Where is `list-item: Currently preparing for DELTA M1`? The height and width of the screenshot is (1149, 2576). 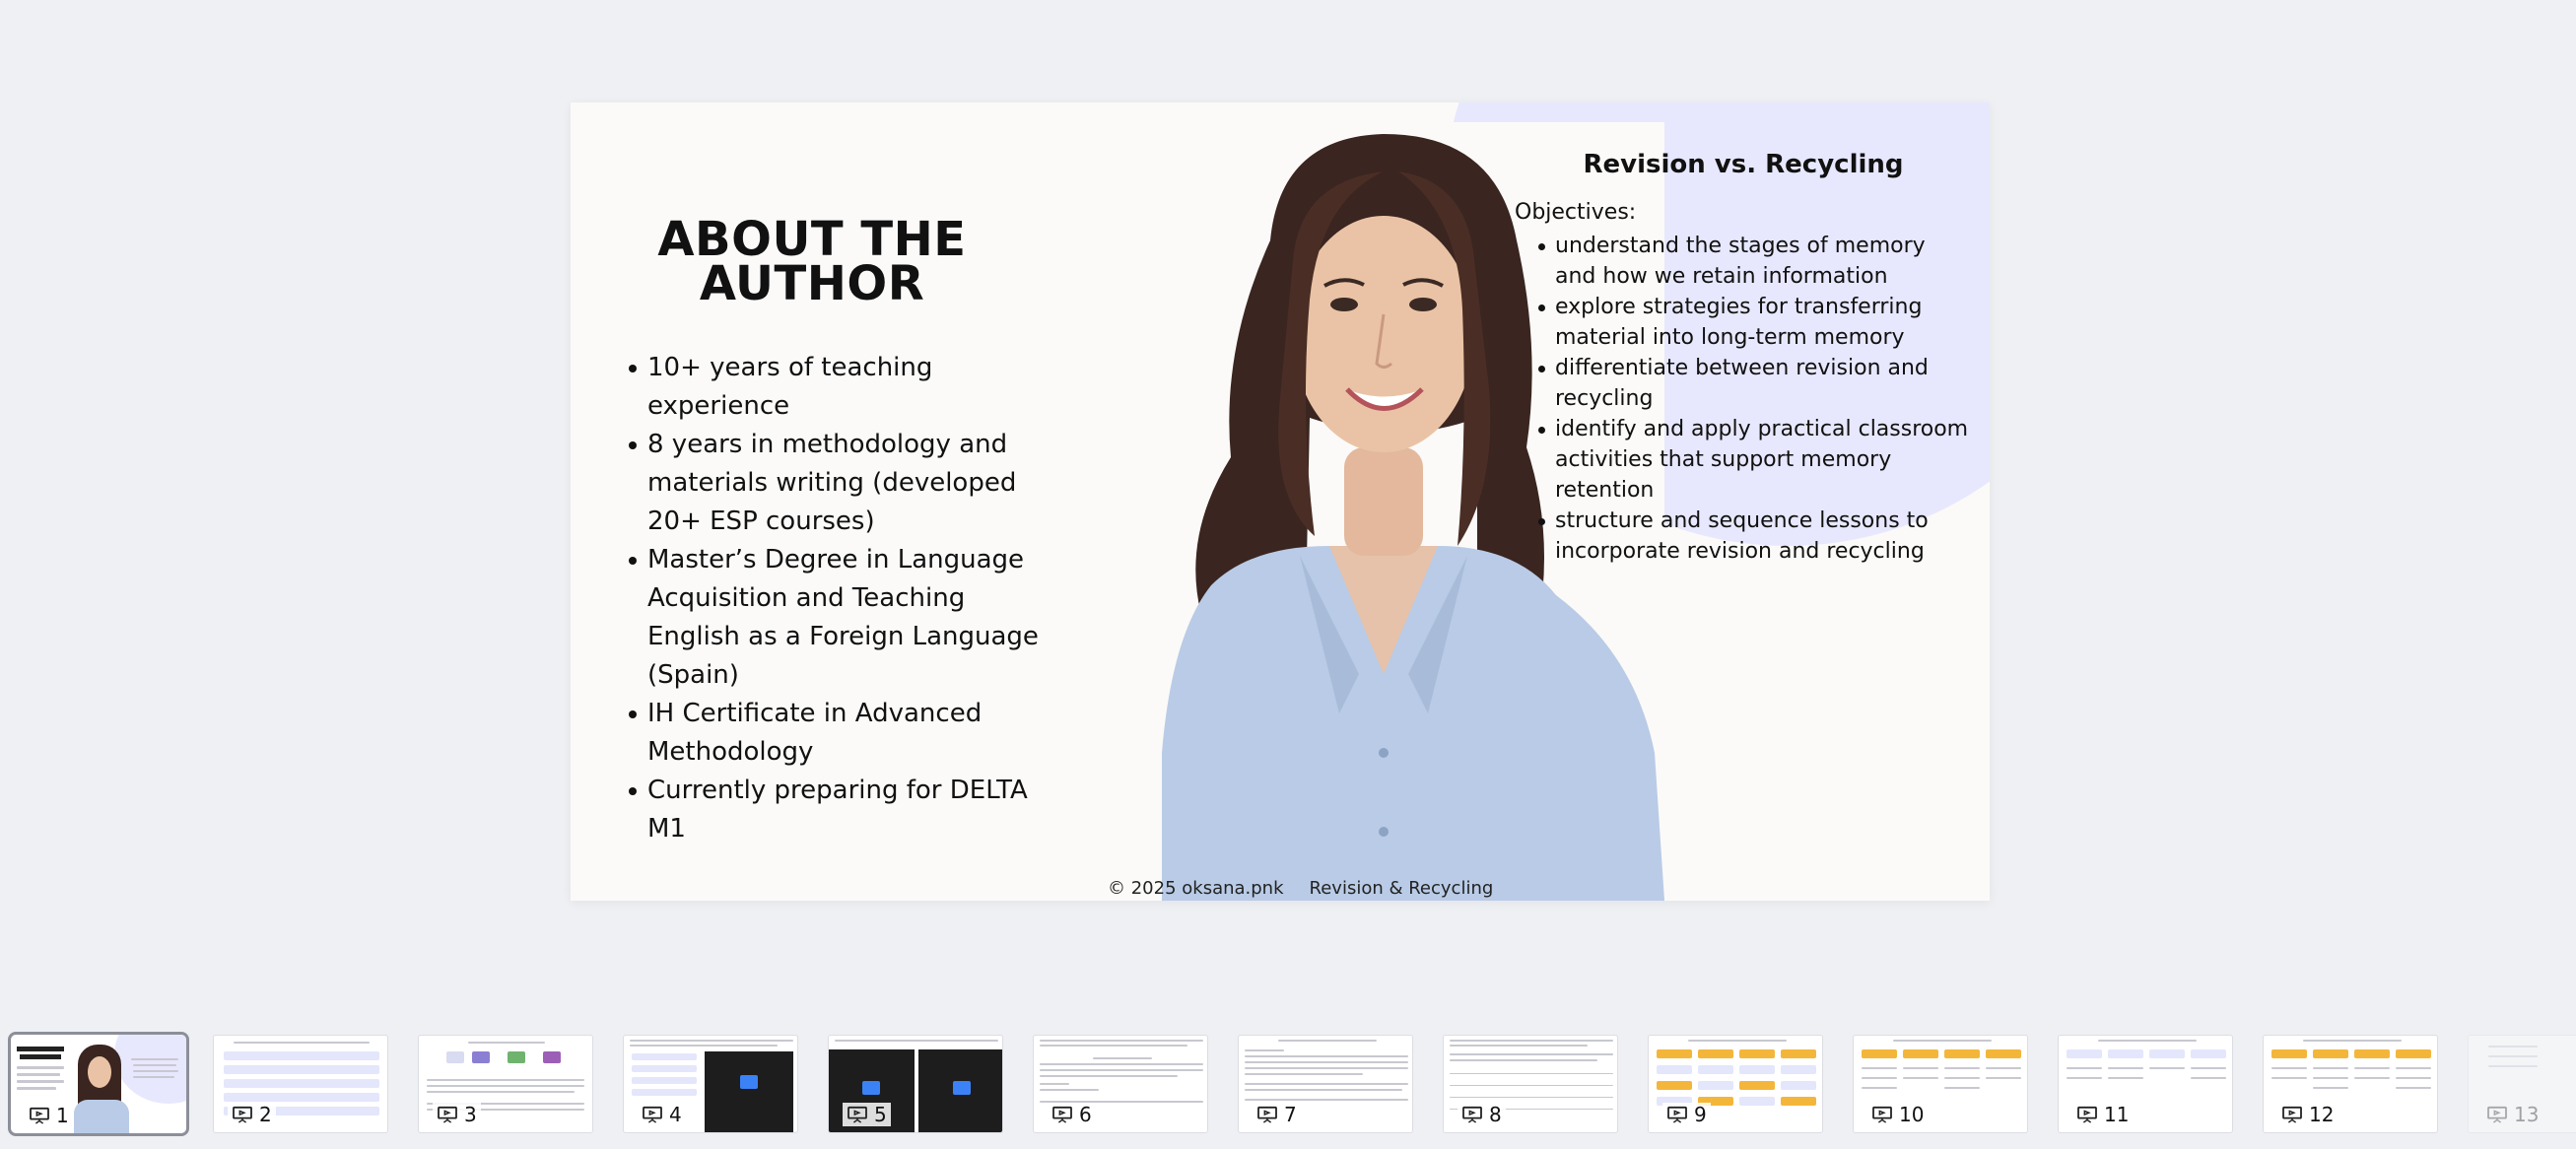 list-item: Currently preparing for DELTA M1 is located at coordinates (835, 810).